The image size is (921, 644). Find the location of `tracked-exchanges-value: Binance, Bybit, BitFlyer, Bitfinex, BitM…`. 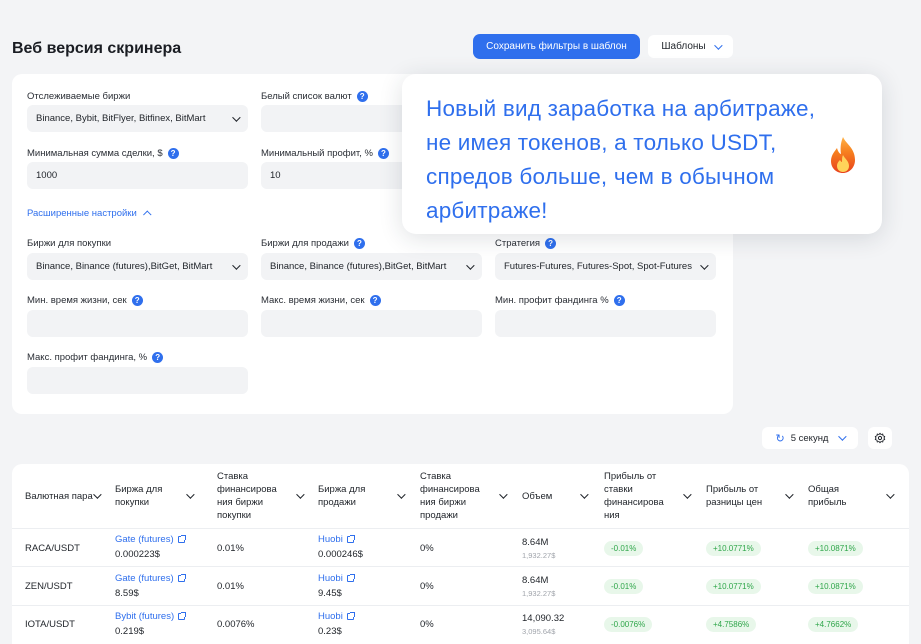

tracked-exchanges-value: Binance, Bybit, BitFlyer, Bitfinex, BitM… is located at coordinates (121, 118).